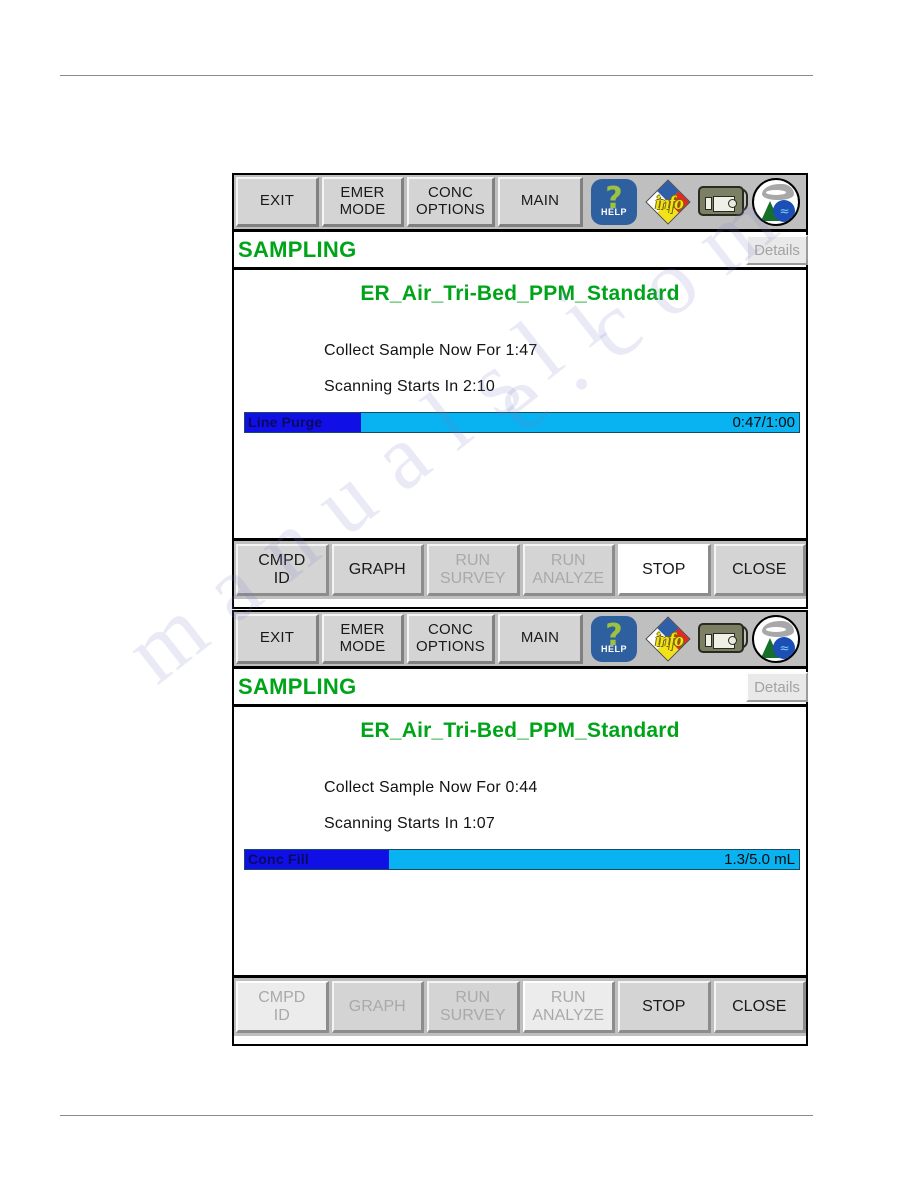 The width and height of the screenshot is (918, 1186). I want to click on toolbar-button-emer-mode-line2-2: MODE, so click(362, 646).